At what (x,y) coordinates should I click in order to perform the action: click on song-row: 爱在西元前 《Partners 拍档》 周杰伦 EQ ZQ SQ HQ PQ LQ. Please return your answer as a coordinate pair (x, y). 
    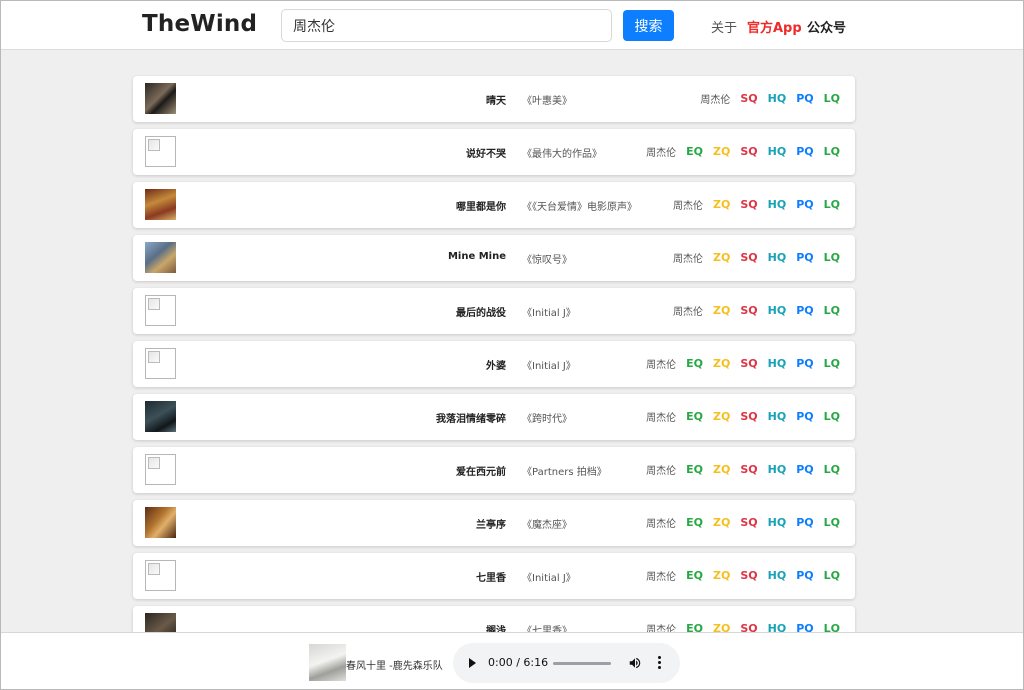
    Looking at the image, I should click on (494, 470).